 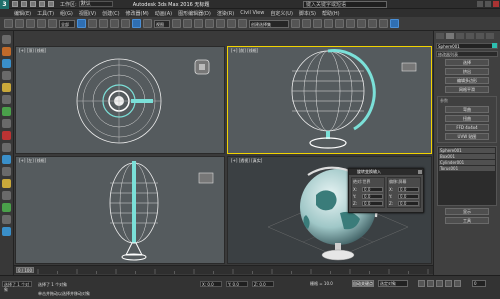 I want to click on particle-icon, so click(x=6, y=195).